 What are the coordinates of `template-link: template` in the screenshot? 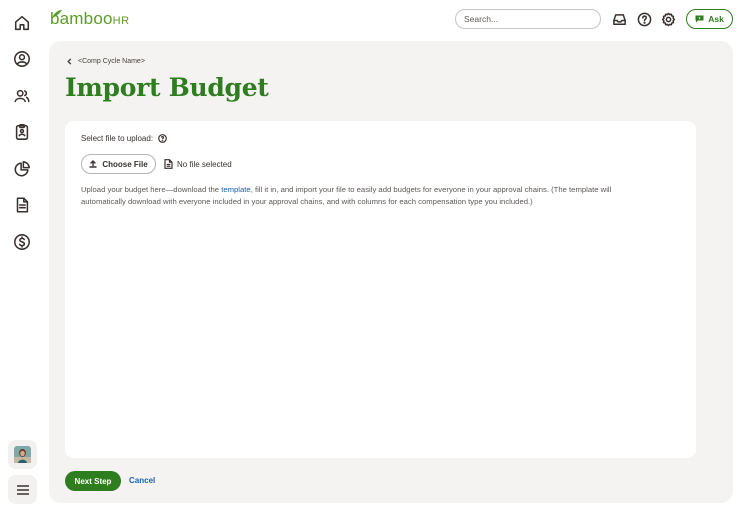 It's located at (236, 189).